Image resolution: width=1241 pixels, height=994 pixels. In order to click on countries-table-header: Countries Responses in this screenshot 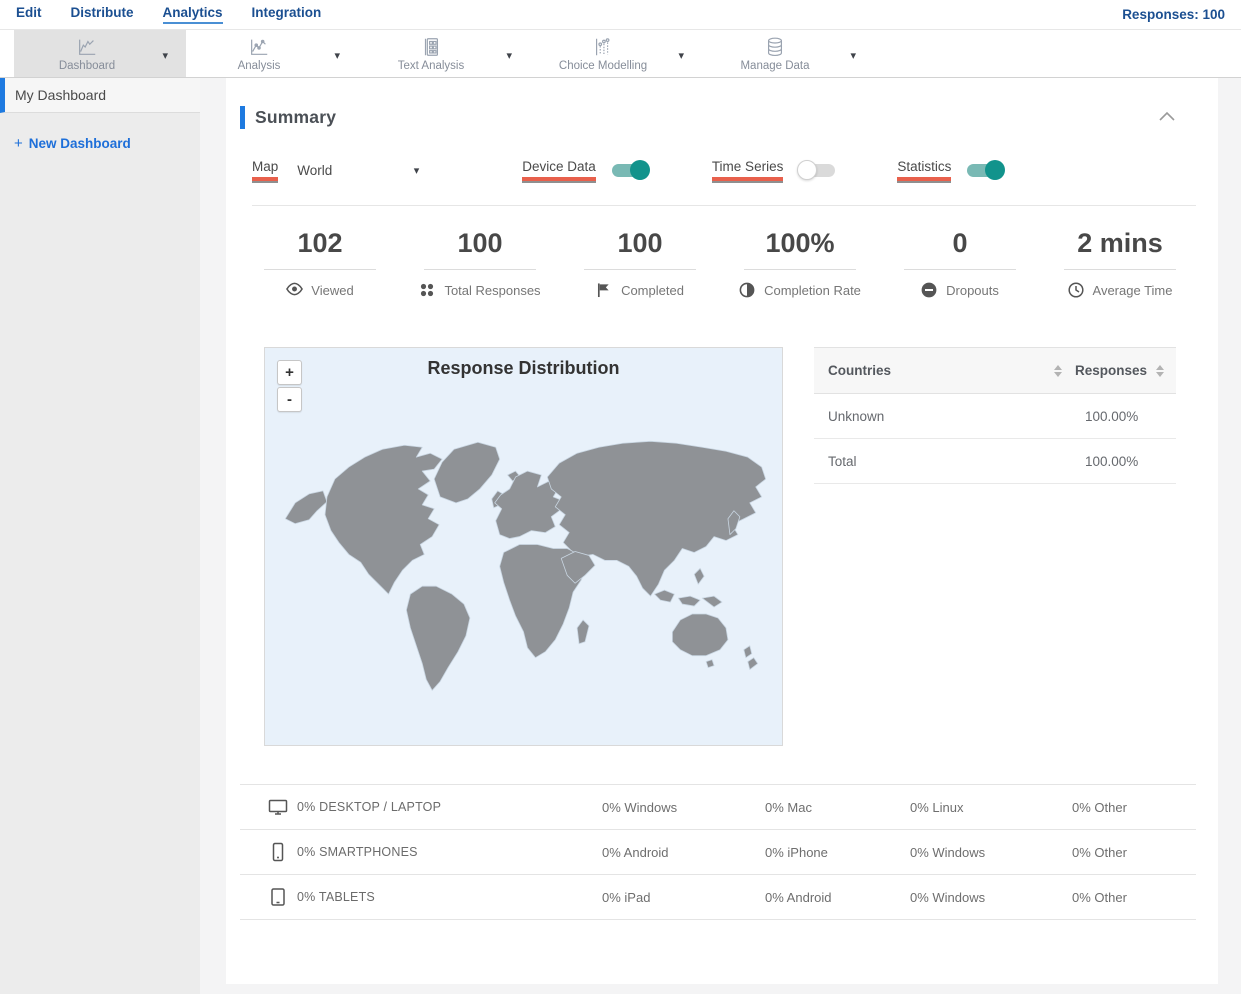, I will do `click(995, 370)`.